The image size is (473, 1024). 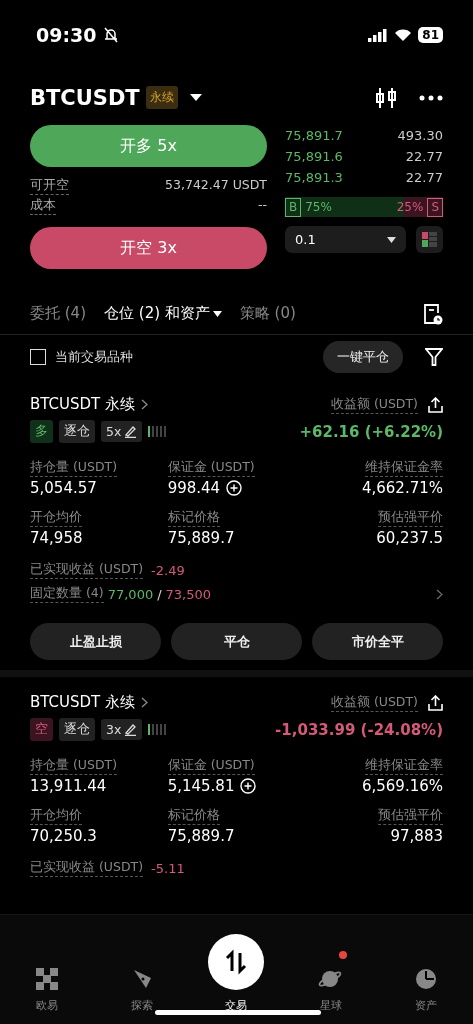 What do you see at coordinates (161, 97) in the screenshot?
I see `contract-tag: 永续` at bounding box center [161, 97].